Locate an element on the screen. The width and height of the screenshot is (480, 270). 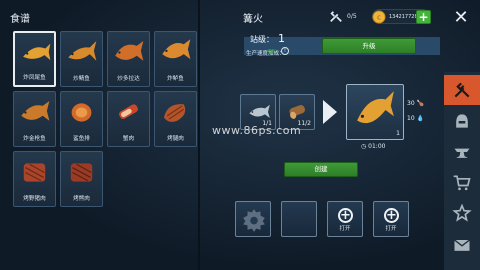
svg-text: c is located at coordinates (379, 18).